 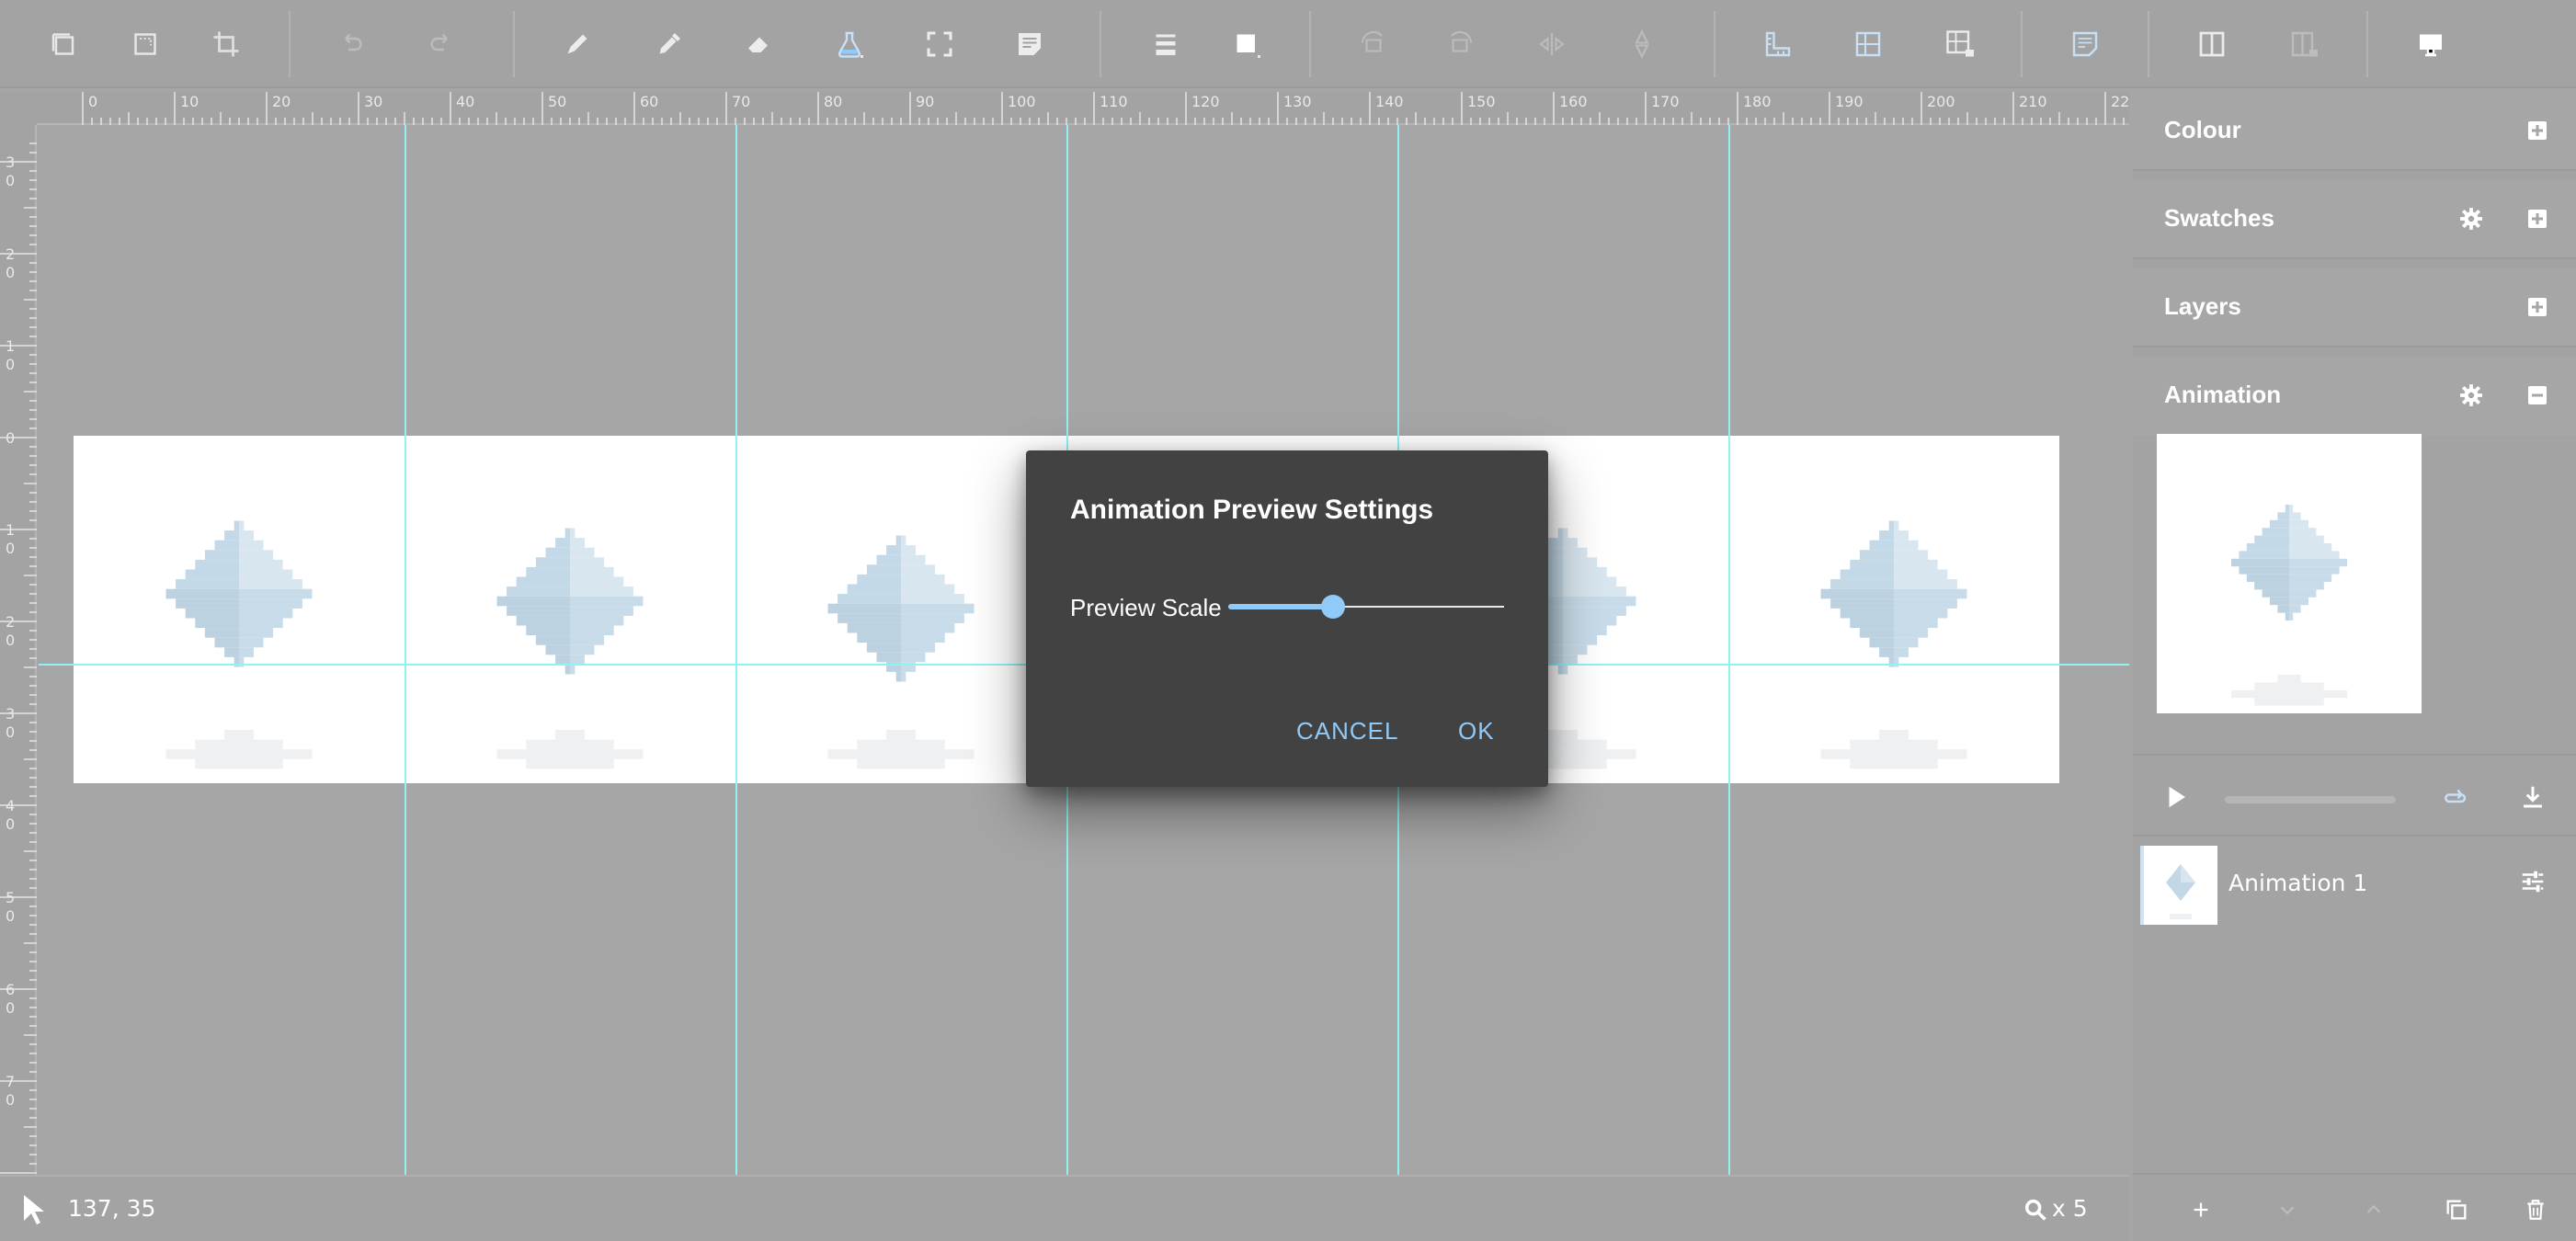 I want to click on animation-progress-bar, so click(x=2310, y=799).